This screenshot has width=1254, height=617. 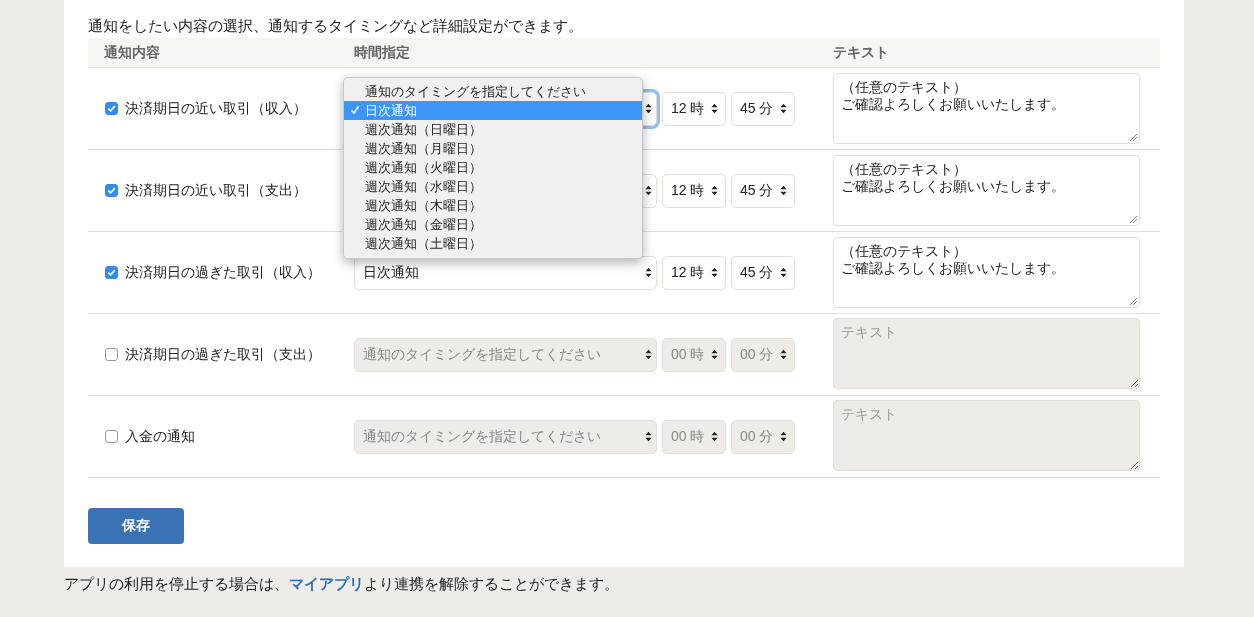 I want to click on intro-text: 通知をしたい内容の選択、通知するタイミングなど詳細設定ができます。, so click(x=336, y=26).